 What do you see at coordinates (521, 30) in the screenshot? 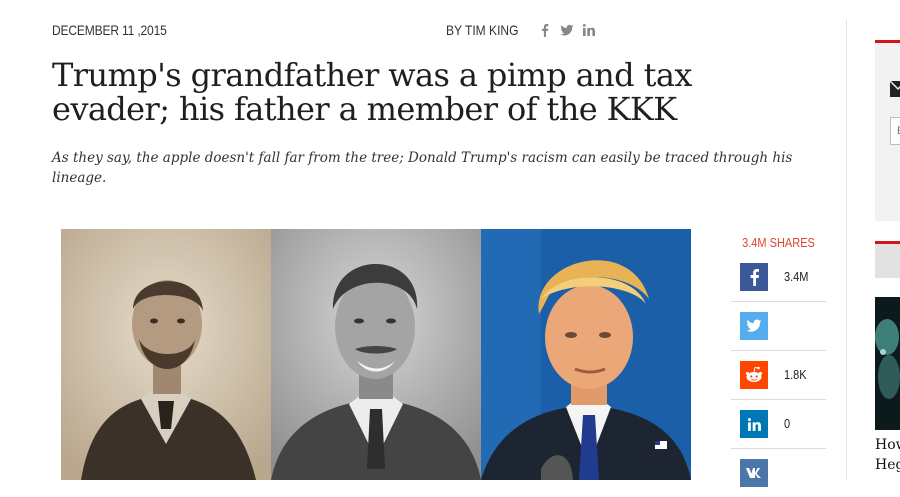
I see `byline: BY TIM KING` at bounding box center [521, 30].